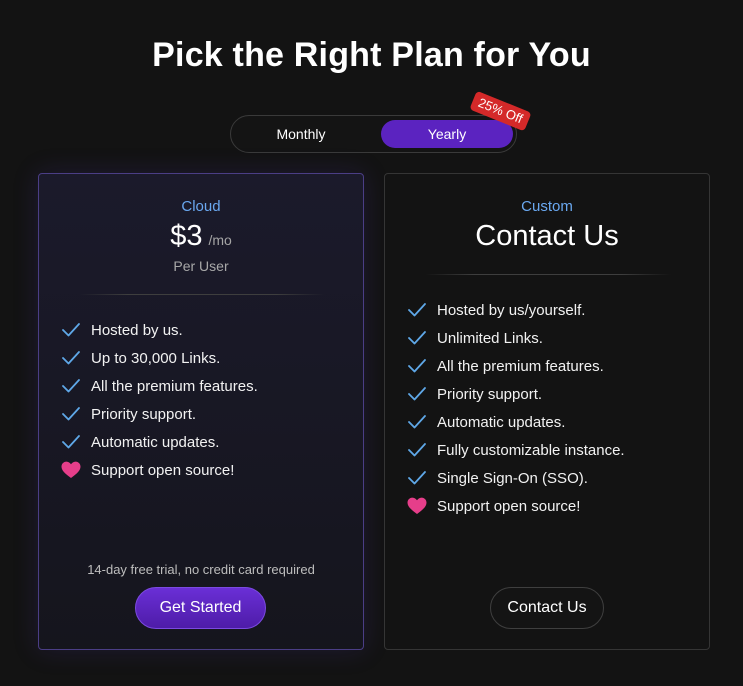 The width and height of the screenshot is (743, 686). Describe the element at coordinates (547, 608) in the screenshot. I see `contact-us-button: Contact Us` at that location.